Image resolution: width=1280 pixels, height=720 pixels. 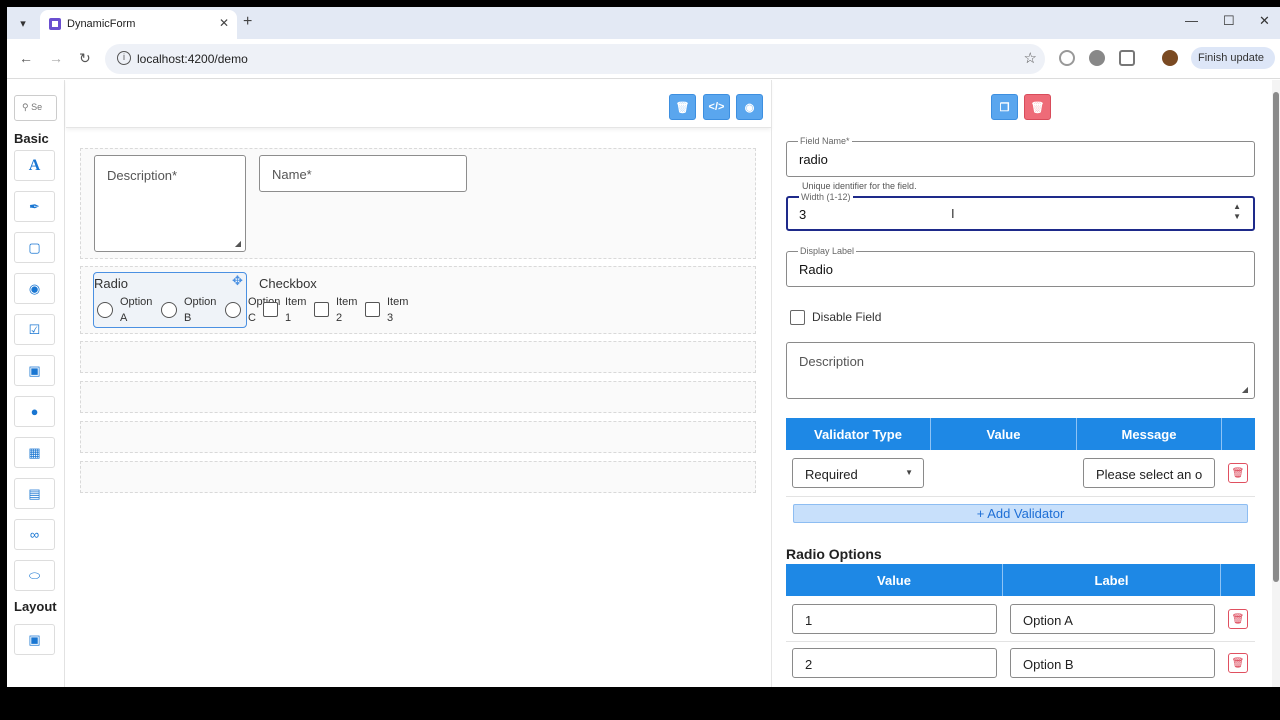 I want to click on trash-icon: 🗑, so click(x=1238, y=663).